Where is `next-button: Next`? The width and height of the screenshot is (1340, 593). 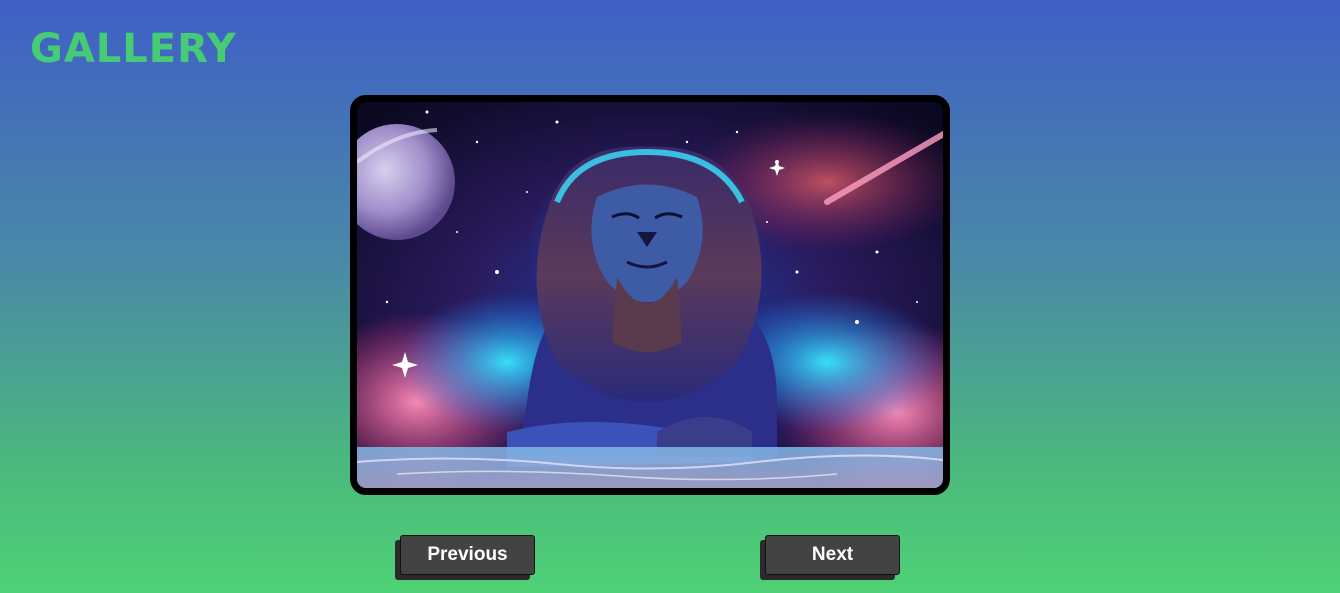 next-button: Next is located at coordinates (832, 555).